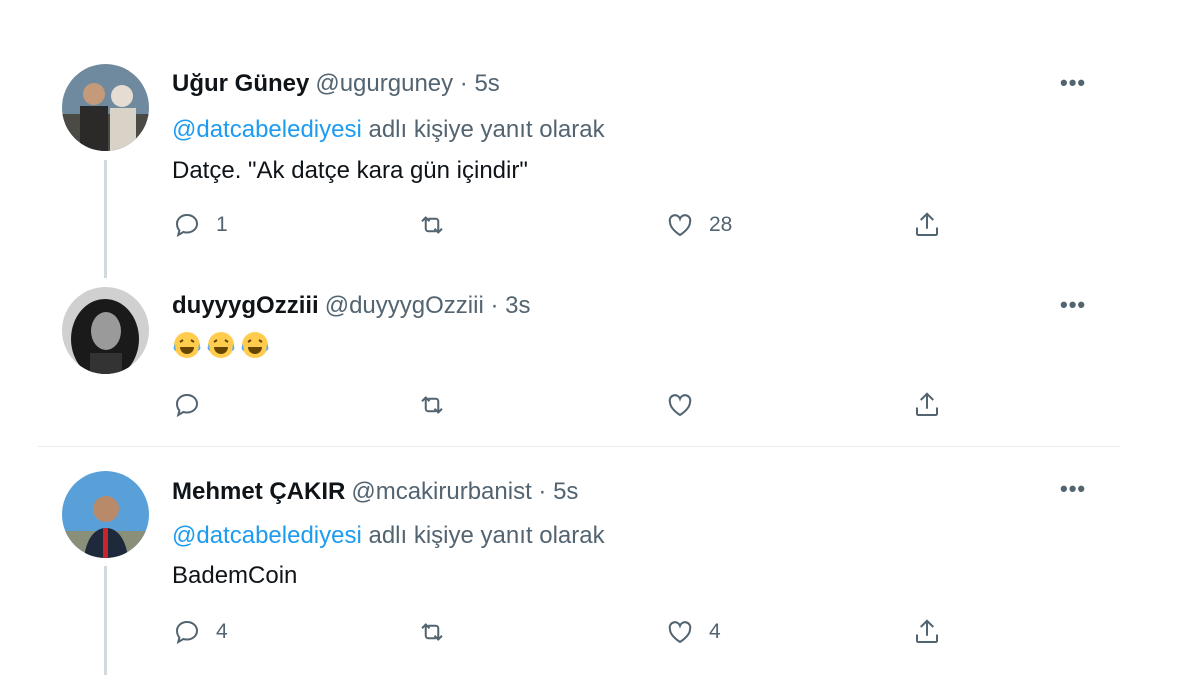 The width and height of the screenshot is (1200, 675). What do you see at coordinates (222, 631) in the screenshot?
I see `reply-count: 4` at bounding box center [222, 631].